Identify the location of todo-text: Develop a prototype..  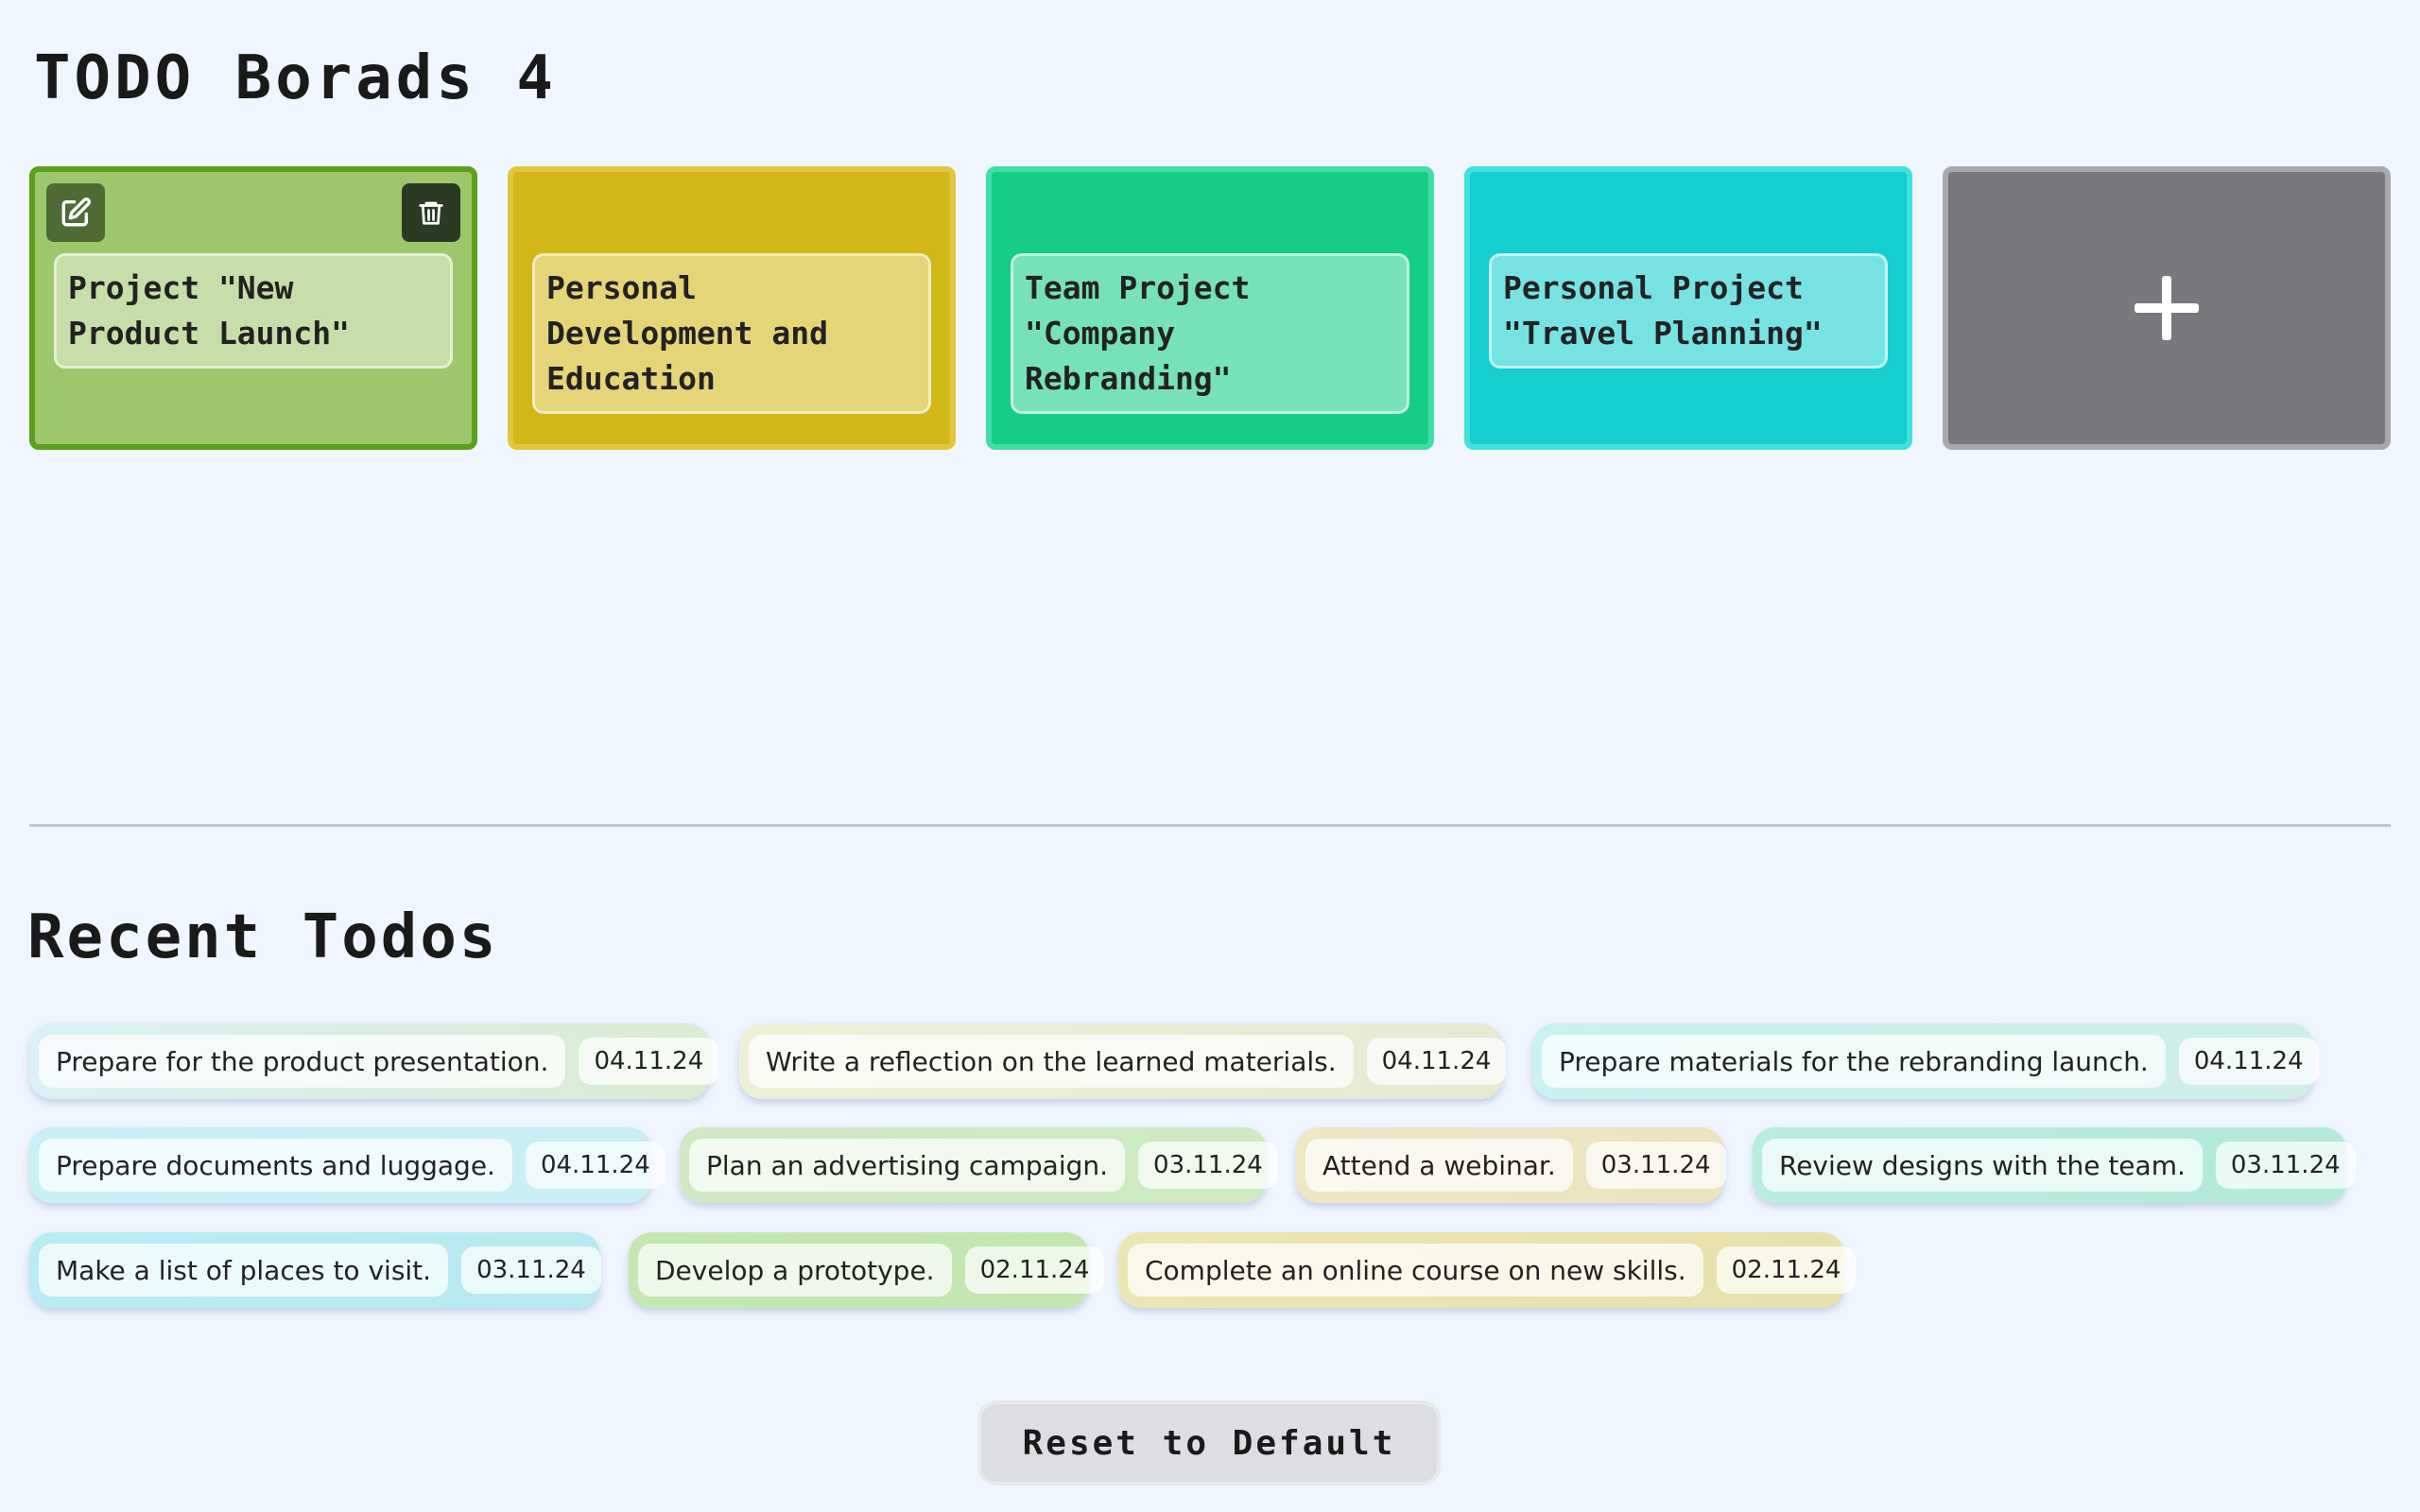
(795, 1270).